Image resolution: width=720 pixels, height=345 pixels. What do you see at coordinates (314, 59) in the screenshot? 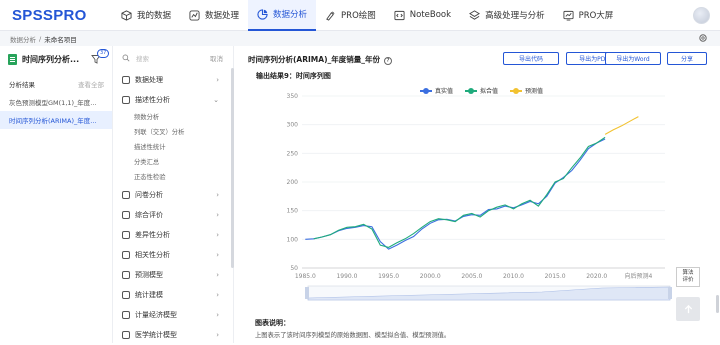
I see `page-title-text: 时间序列分析(ARIMA)_年度销量_年份` at bounding box center [314, 59].